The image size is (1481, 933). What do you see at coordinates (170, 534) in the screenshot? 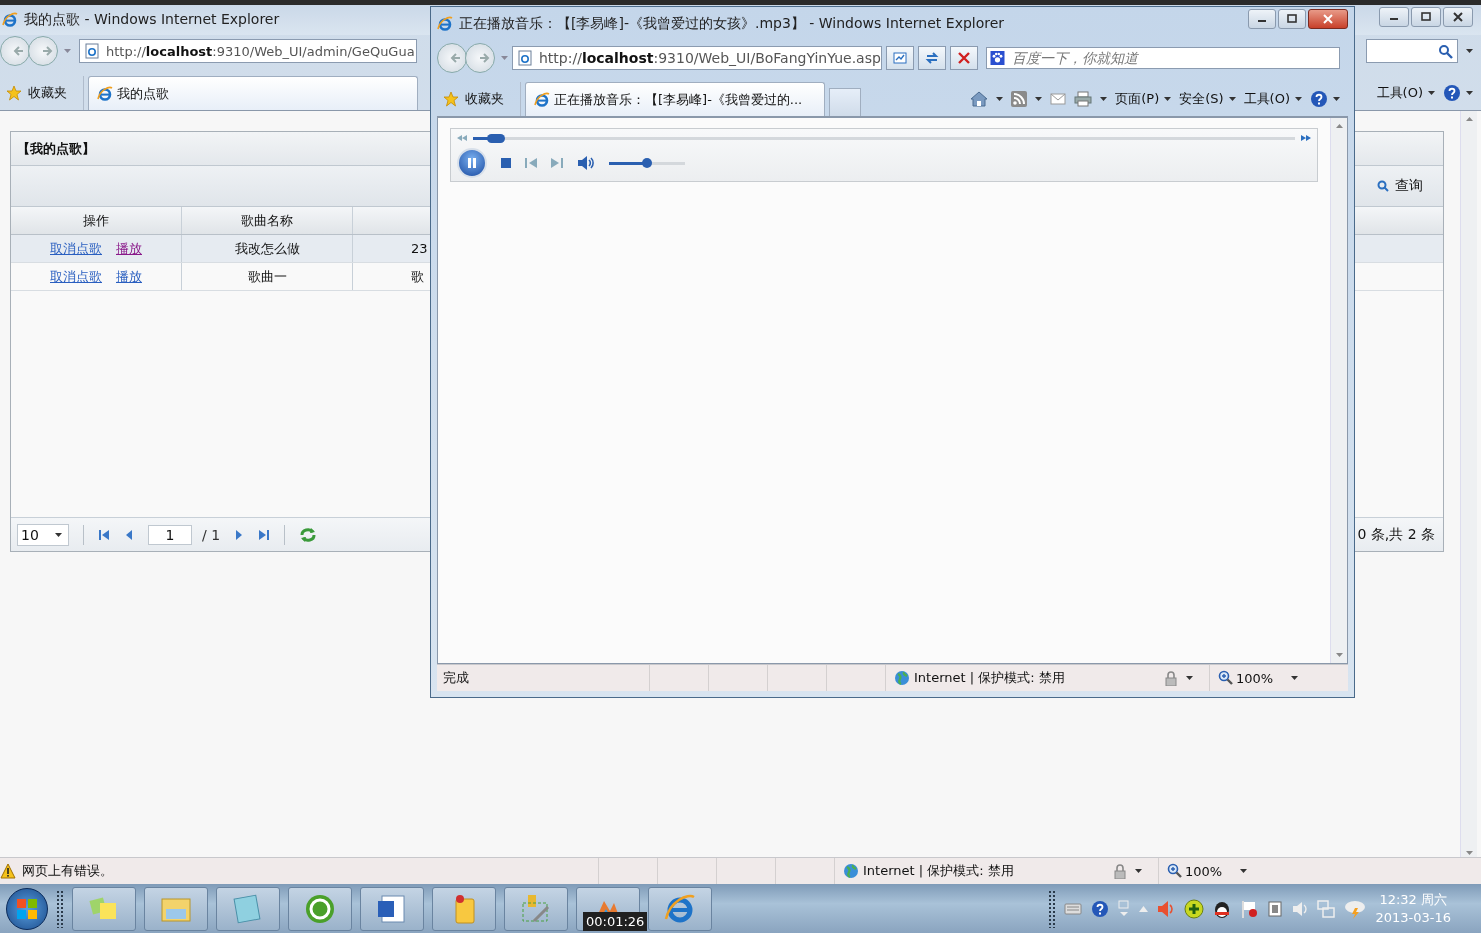
I see `page-number-field: 1` at bounding box center [170, 534].